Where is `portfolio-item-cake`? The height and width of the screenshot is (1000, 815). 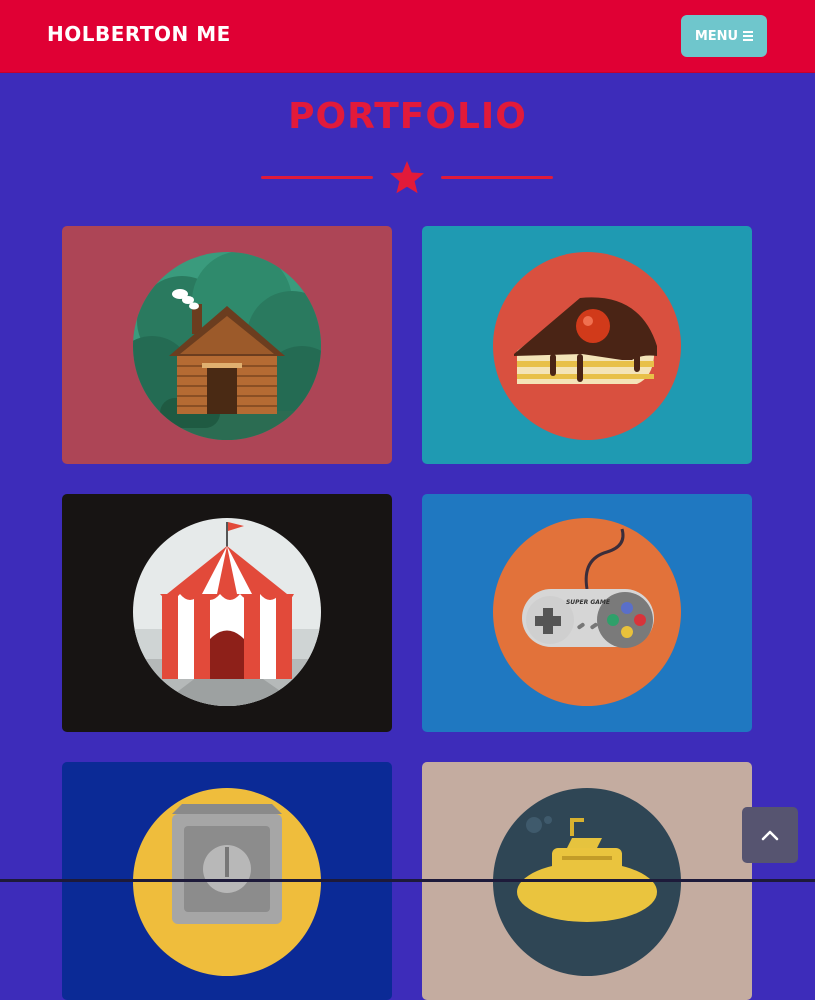 portfolio-item-cake is located at coordinates (587, 345).